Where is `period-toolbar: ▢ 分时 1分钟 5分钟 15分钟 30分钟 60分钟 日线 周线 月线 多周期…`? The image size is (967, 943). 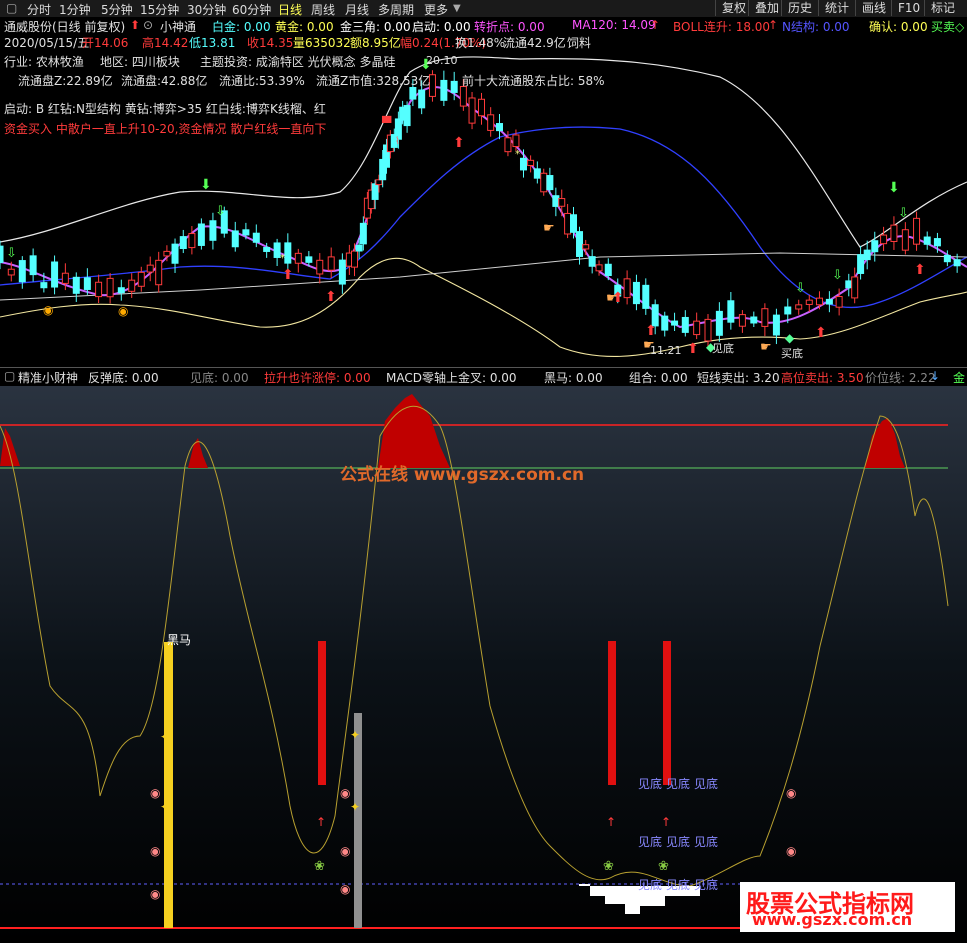 period-toolbar: ▢ 分时 1分钟 5分钟 15分钟 30分钟 60分钟 日线 周线 月线 多周期… is located at coordinates (483, 9).